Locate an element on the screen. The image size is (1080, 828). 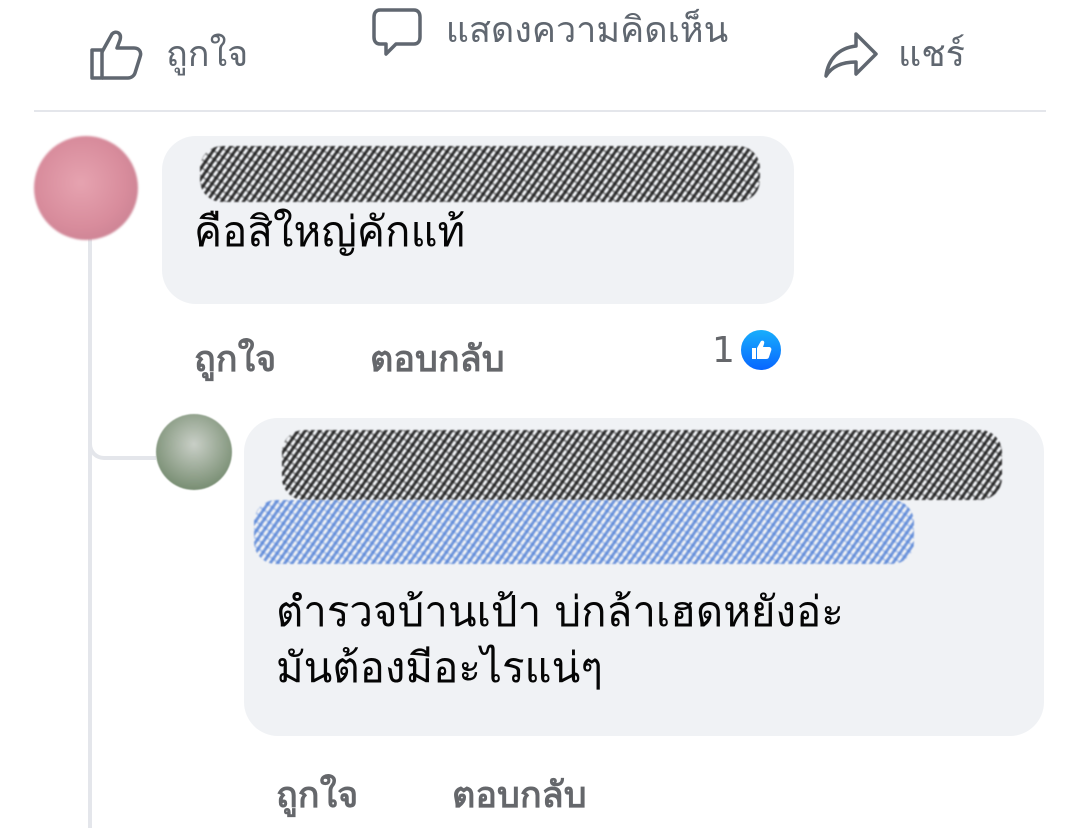
share-button: แชร์ is located at coordinates (893, 55).